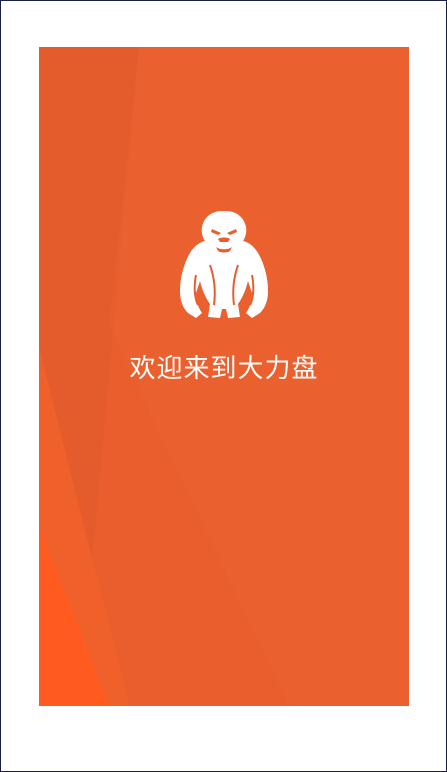  I want to click on welcome-text: 欢迎来到大力盘, so click(224, 369).